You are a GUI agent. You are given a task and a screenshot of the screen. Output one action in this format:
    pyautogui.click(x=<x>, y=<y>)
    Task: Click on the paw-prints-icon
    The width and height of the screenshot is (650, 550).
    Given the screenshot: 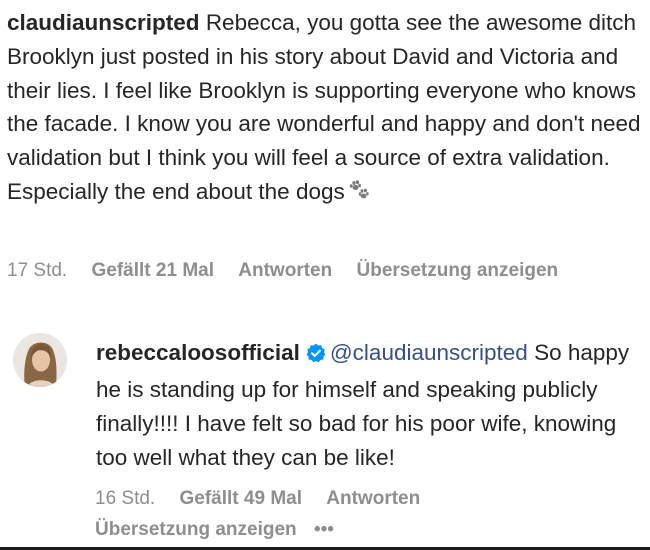 What is the action you would take?
    pyautogui.click(x=359, y=193)
    